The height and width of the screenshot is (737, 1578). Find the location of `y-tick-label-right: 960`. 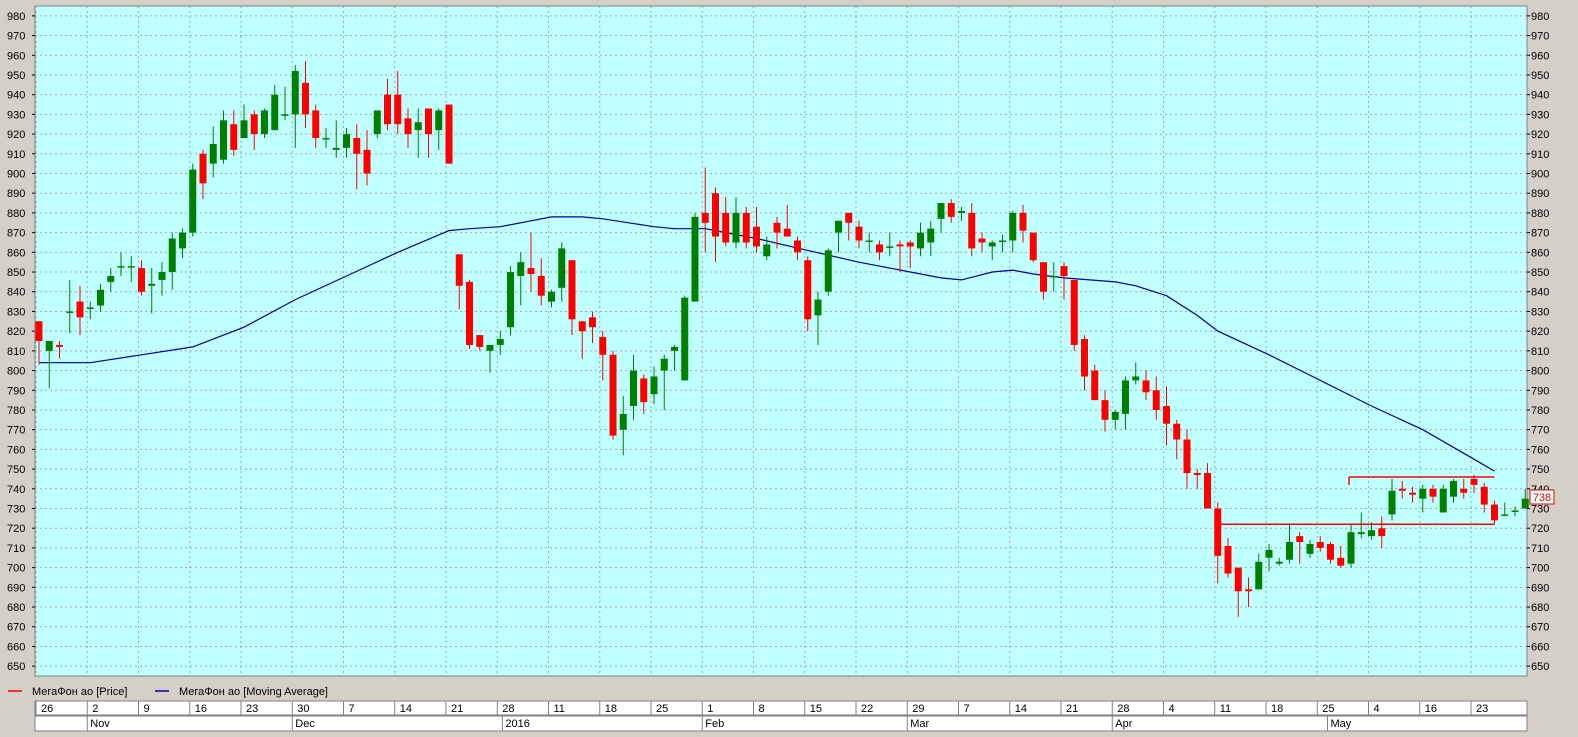

y-tick-label-right: 960 is located at coordinates (1540, 56).